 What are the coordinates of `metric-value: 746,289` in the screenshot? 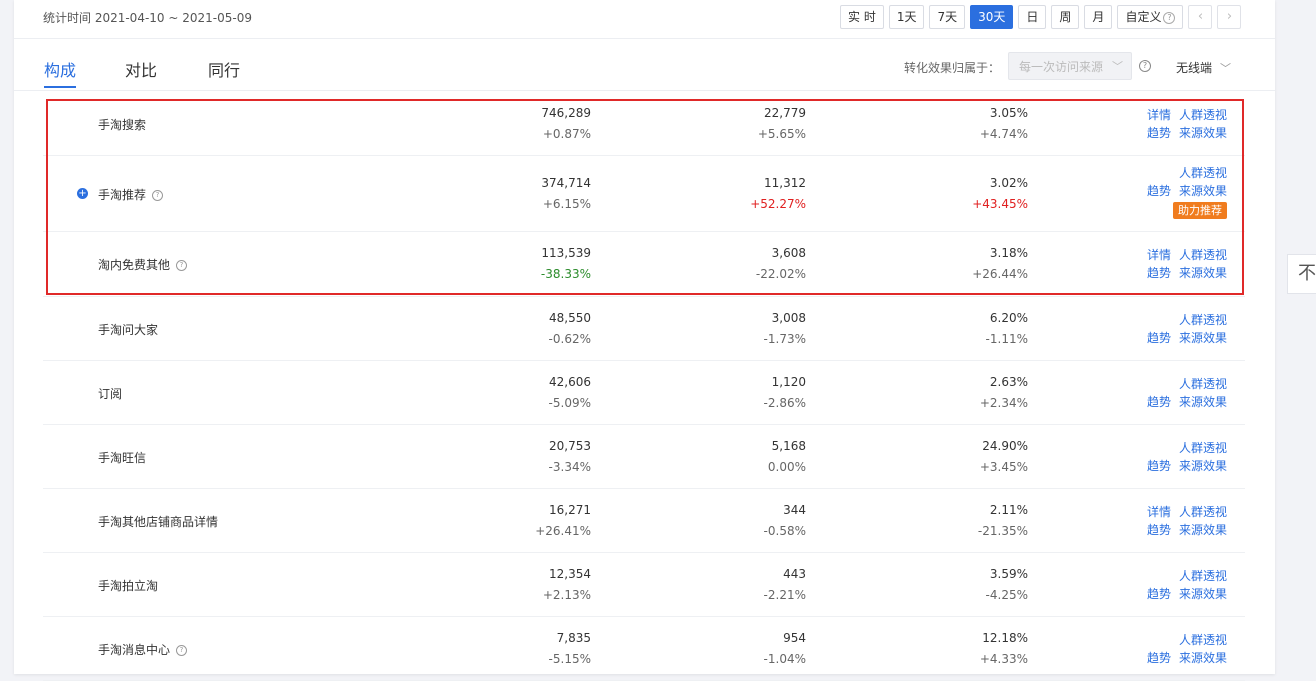 It's located at (566, 112).